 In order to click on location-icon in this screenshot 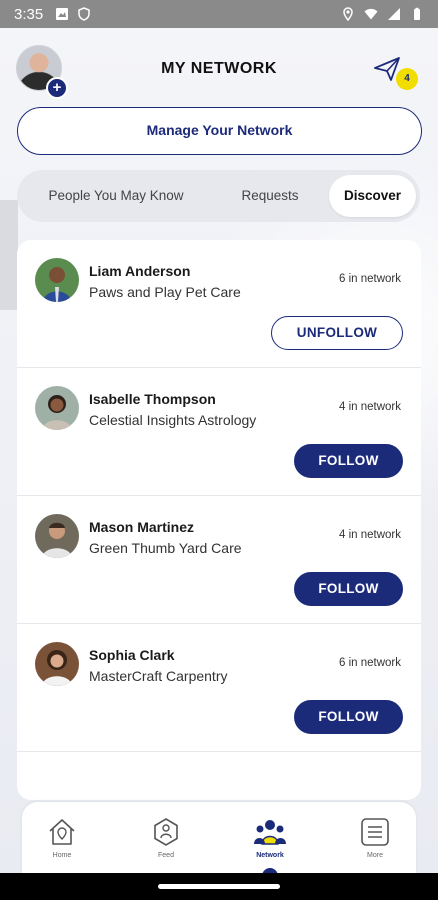, I will do `click(348, 14)`.